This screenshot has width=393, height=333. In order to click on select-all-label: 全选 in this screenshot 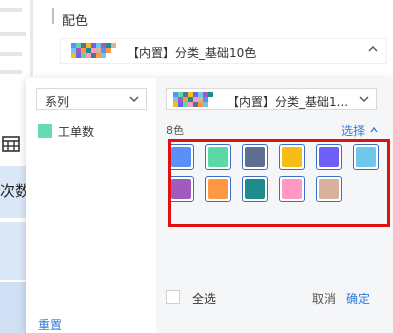, I will do `click(204, 299)`.